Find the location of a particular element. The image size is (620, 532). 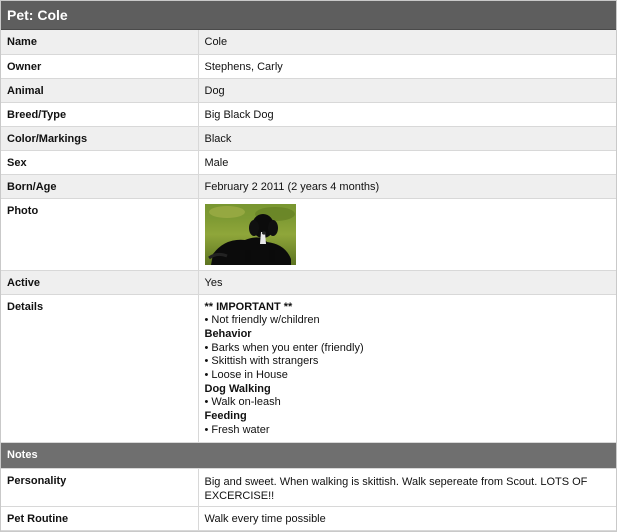

row-value: Black is located at coordinates (407, 138).